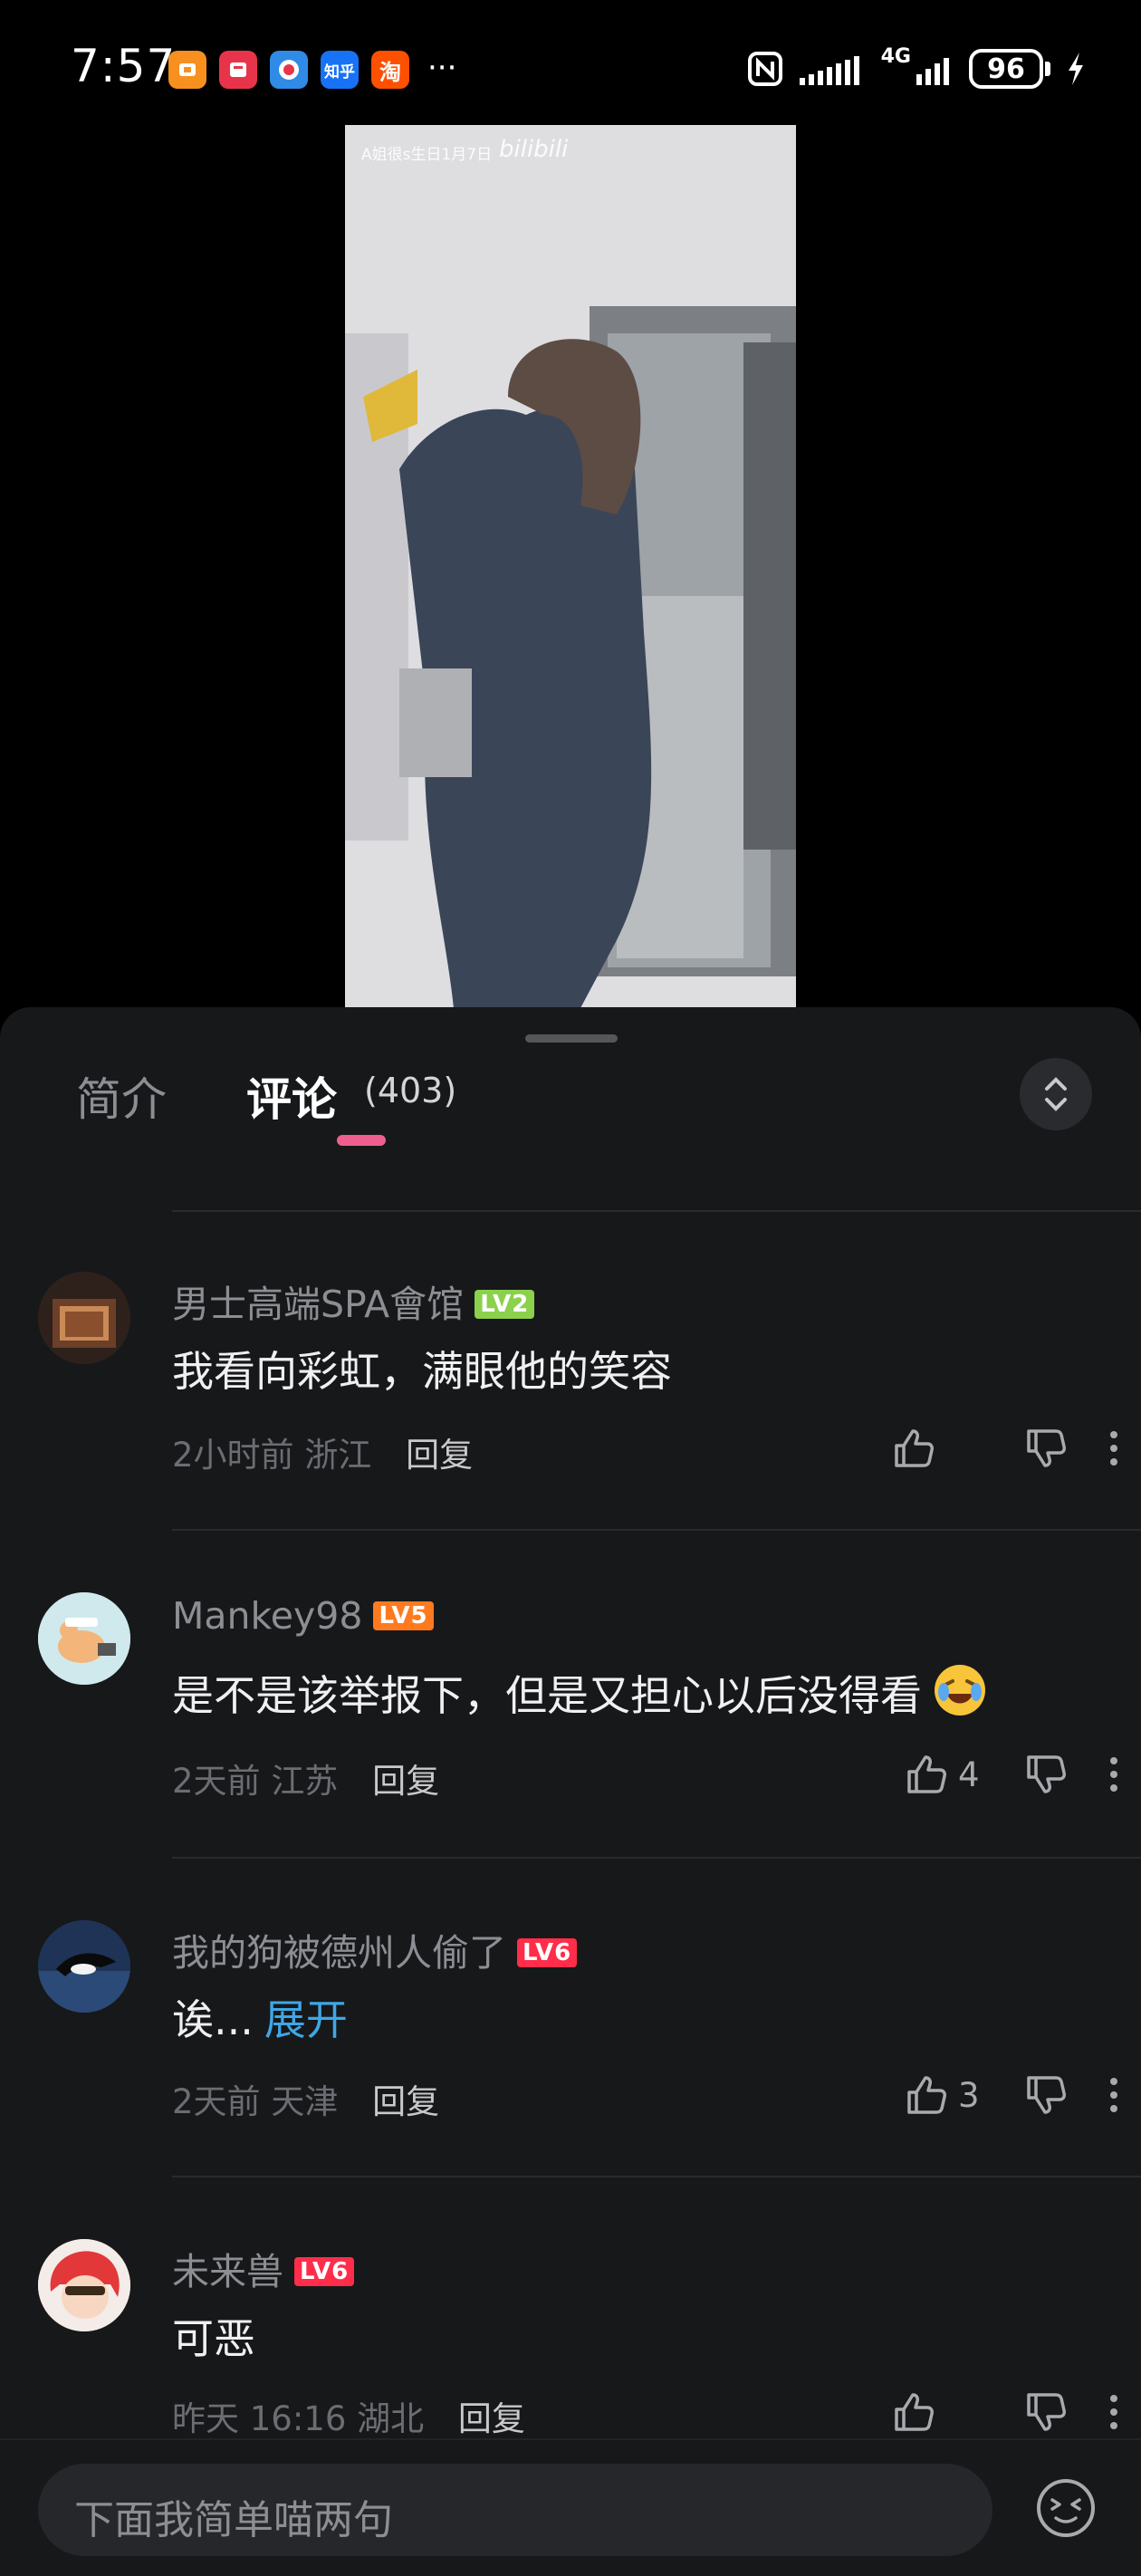  I want to click on username-text: 我的狗被德州人偷了, so click(339, 1953).